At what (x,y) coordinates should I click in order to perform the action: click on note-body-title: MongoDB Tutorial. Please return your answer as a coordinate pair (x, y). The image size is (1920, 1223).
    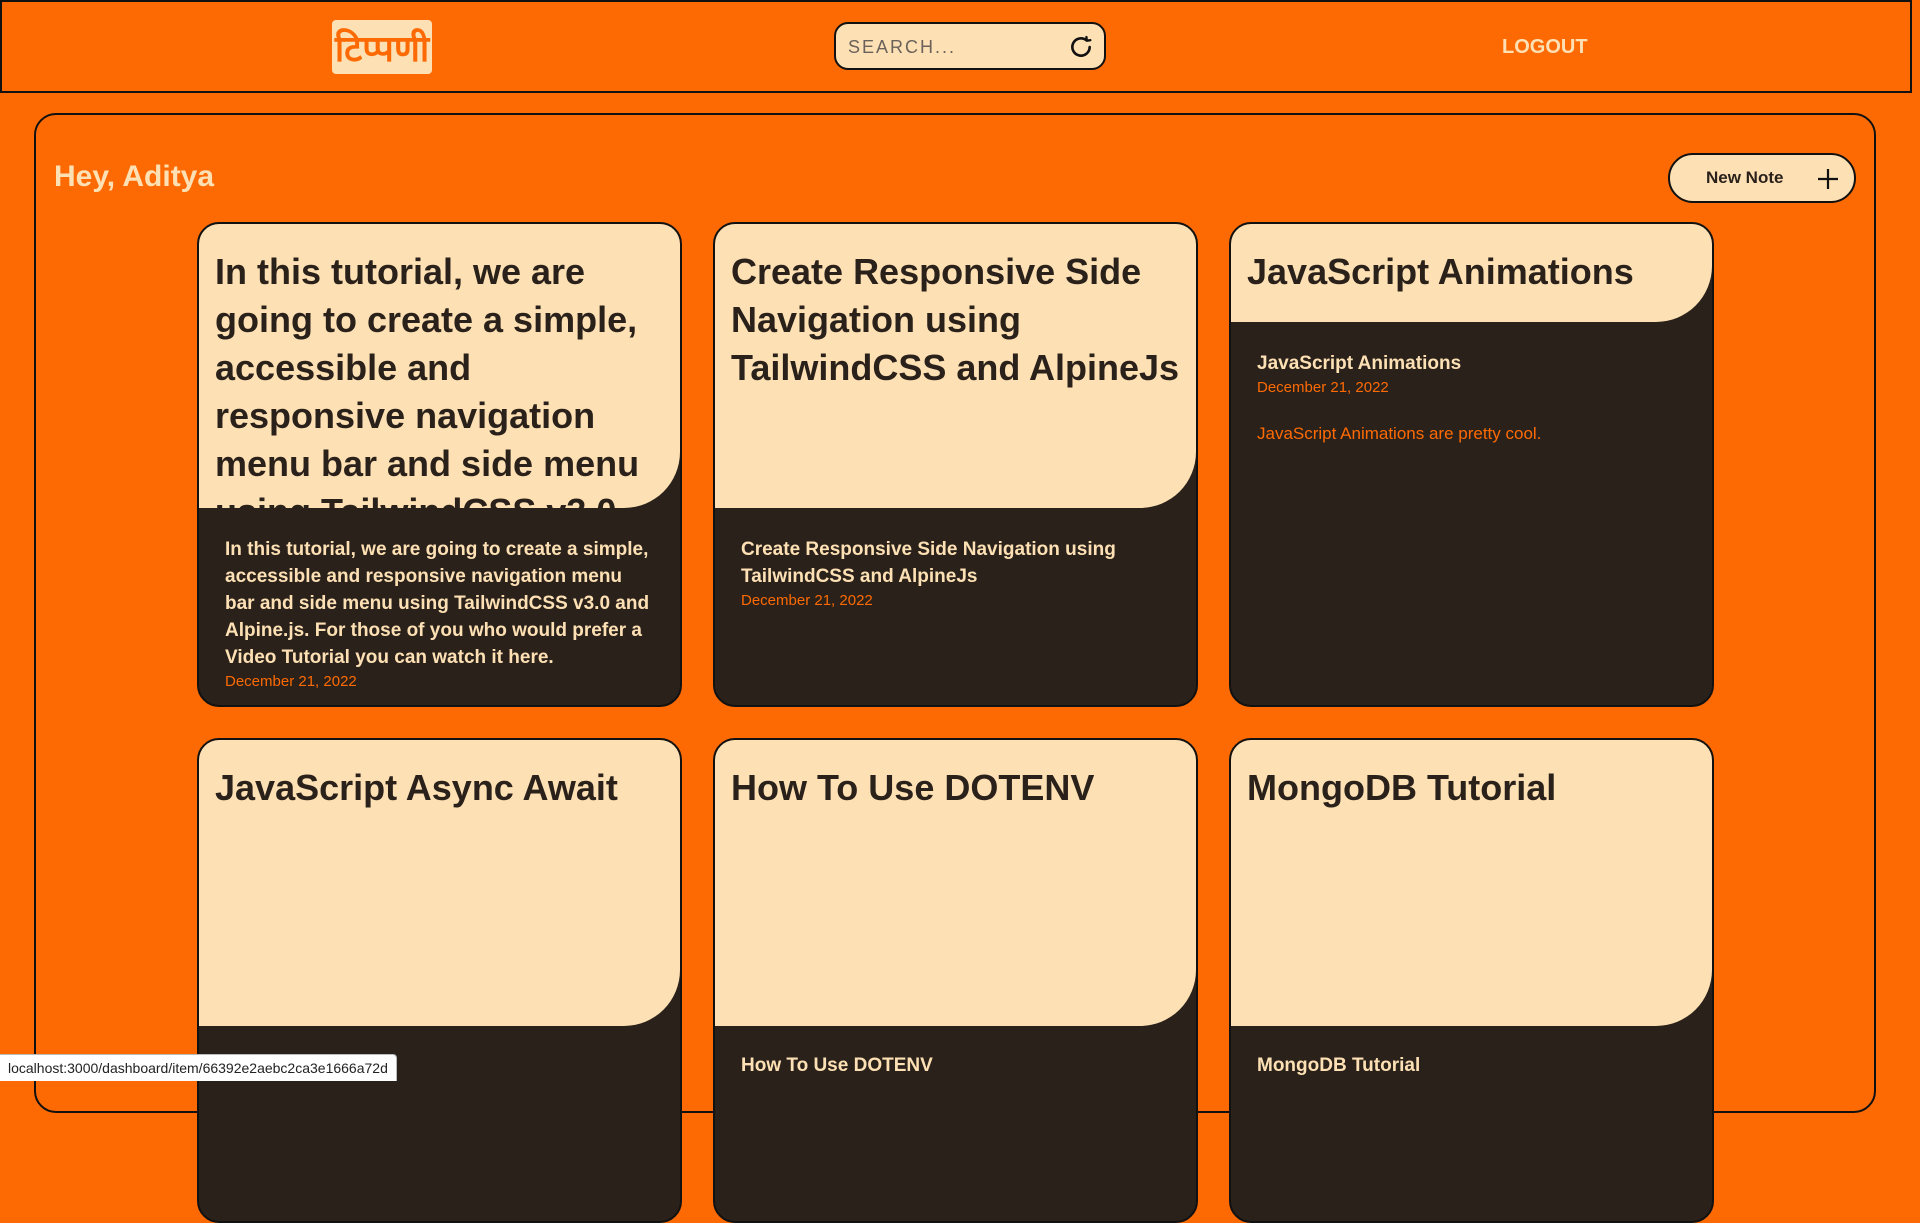
    Looking at the image, I should click on (1339, 1065).